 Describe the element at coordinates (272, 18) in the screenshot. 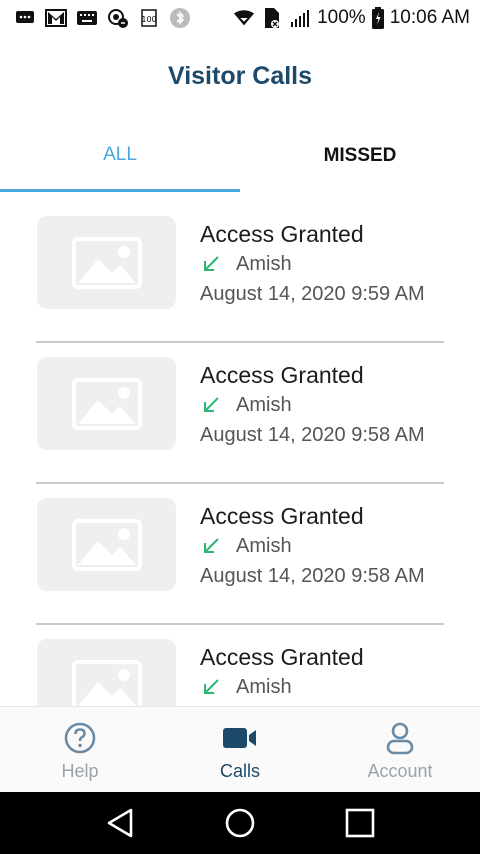

I see `sim-icon` at that location.